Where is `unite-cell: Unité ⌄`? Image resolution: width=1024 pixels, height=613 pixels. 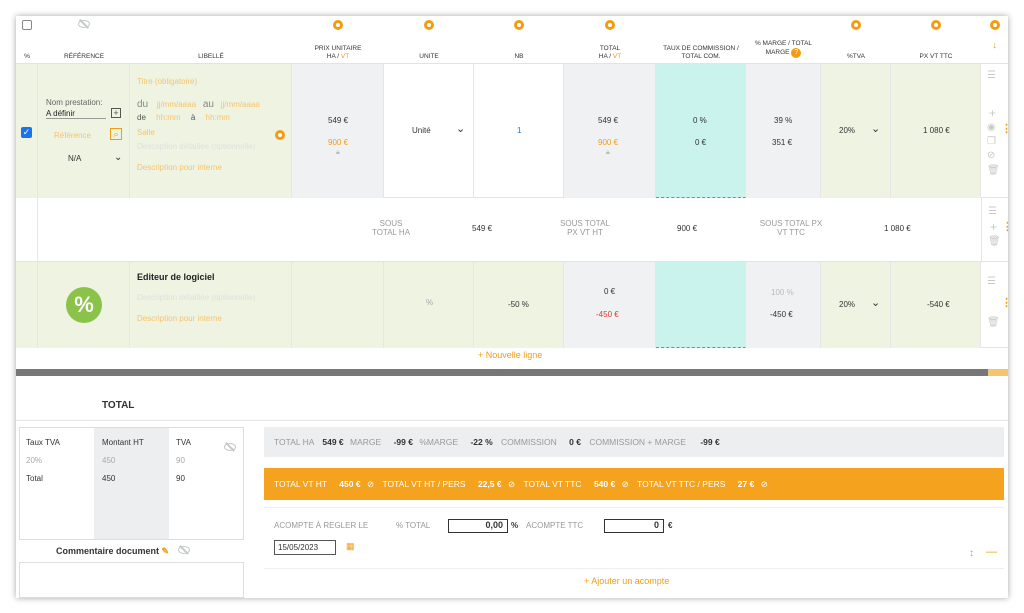 unite-cell: Unité ⌄ is located at coordinates (429, 131).